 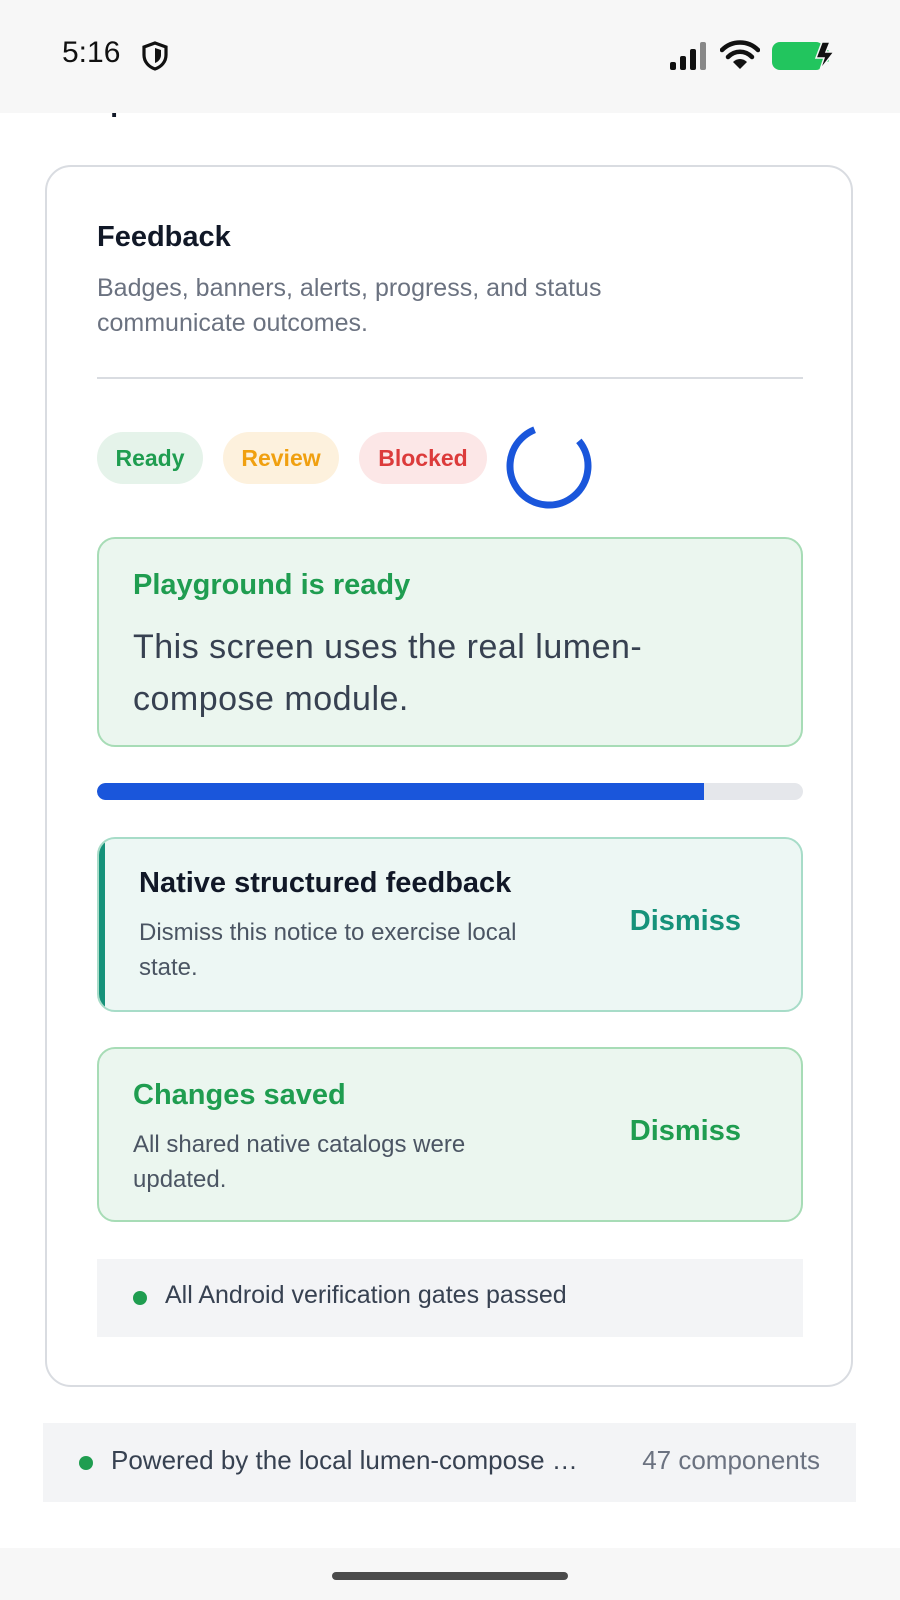 I want to click on status-time: 5:16, so click(x=91, y=52).